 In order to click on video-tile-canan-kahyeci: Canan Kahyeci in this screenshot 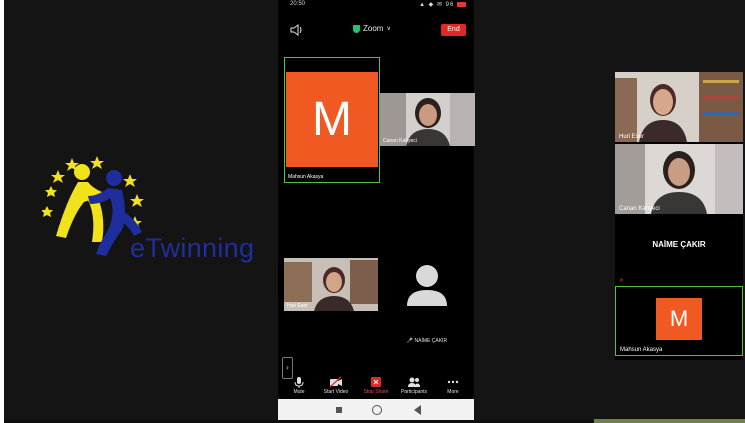, I will do `click(427, 119)`.